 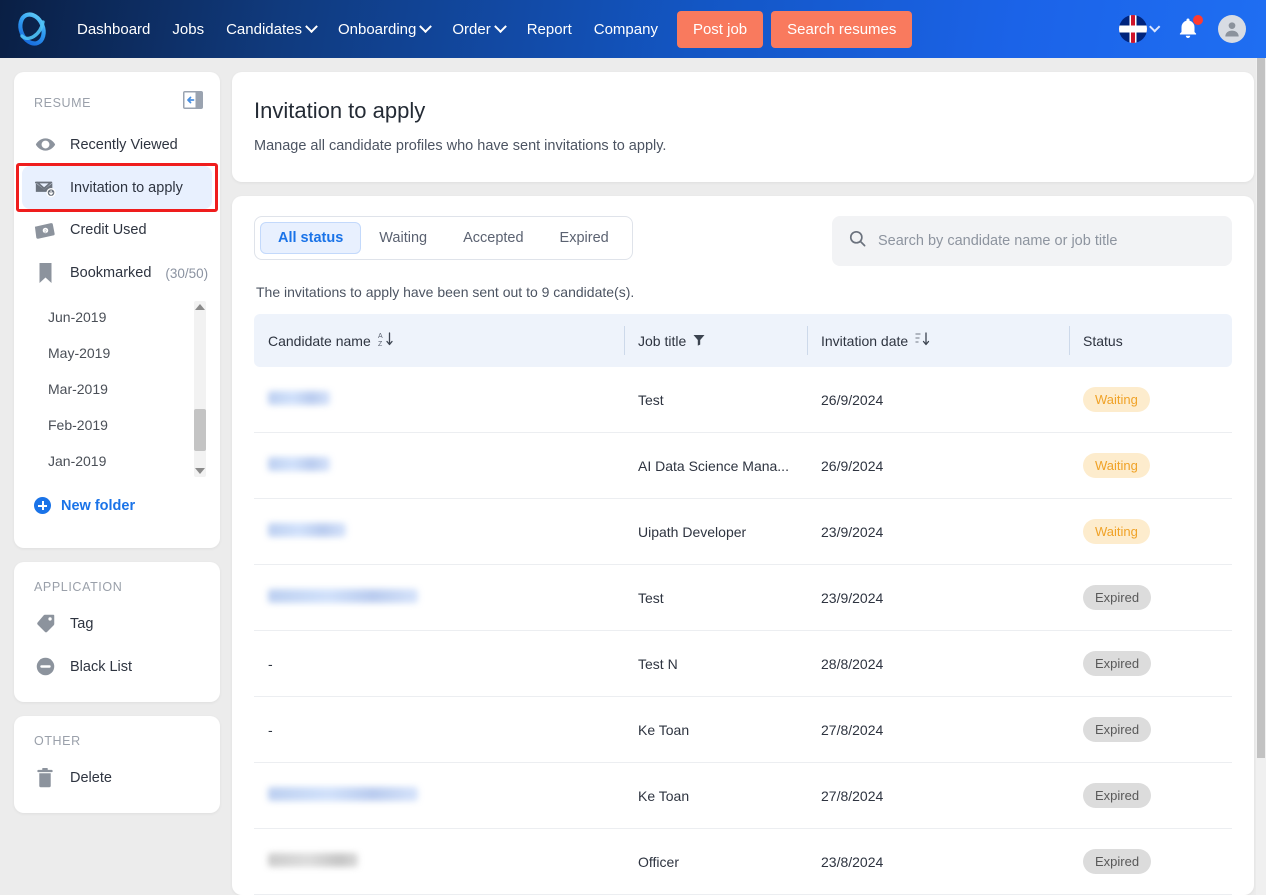 I want to click on nav-link-company: Company, so click(x=626, y=29).